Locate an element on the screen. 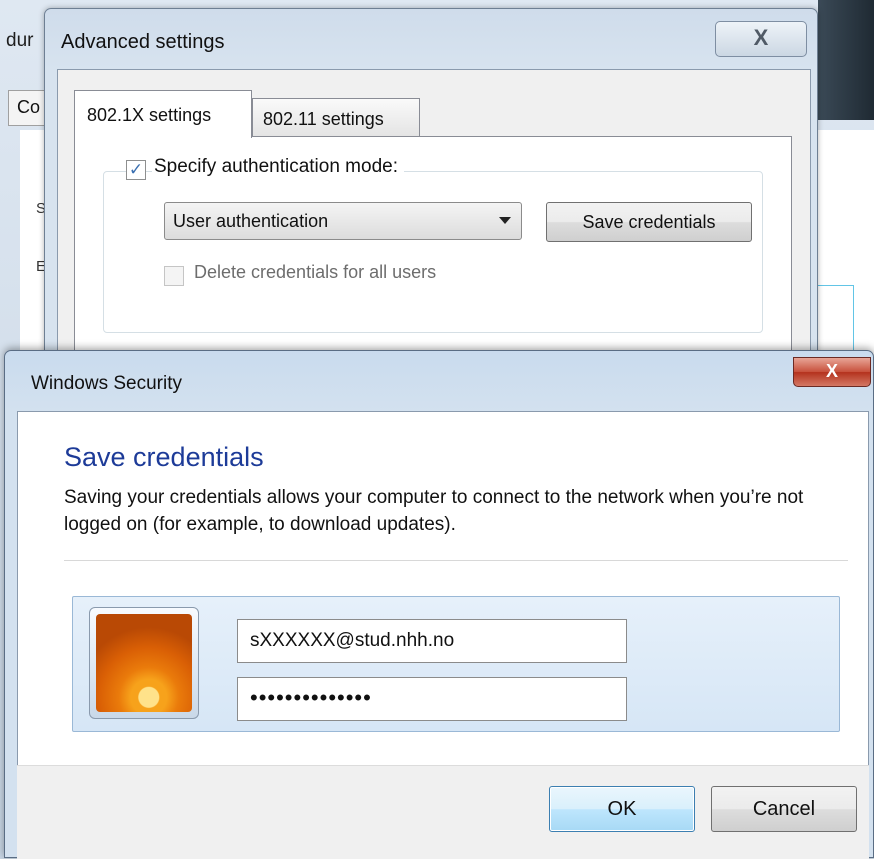 This screenshot has height=859, width=874. delete-credentials-checkbox is located at coordinates (174, 276).